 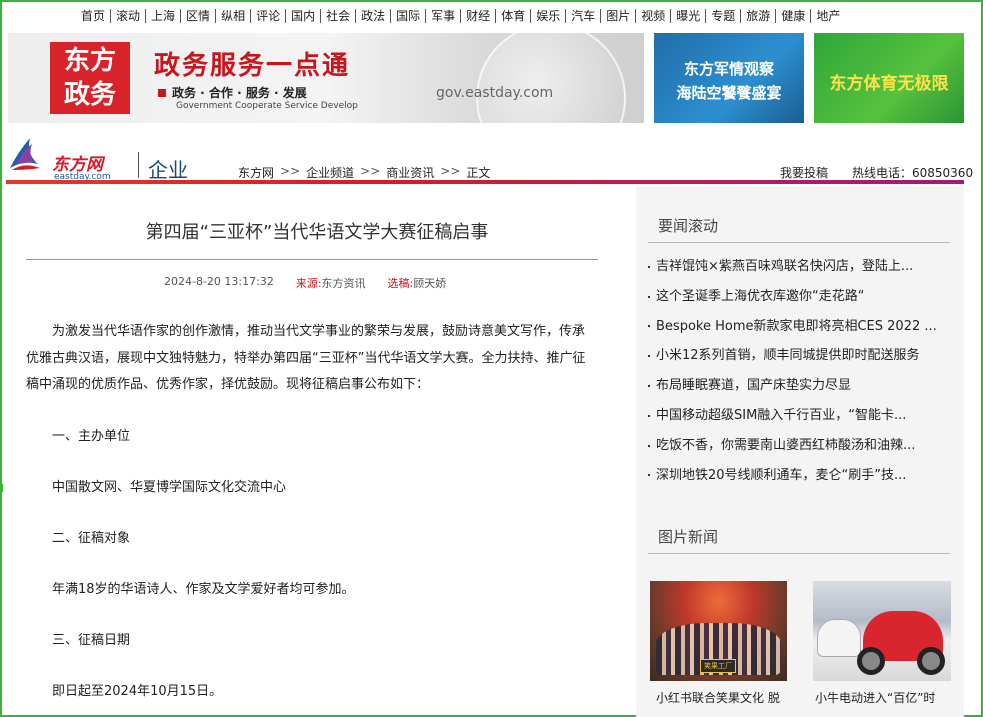 I want to click on breadcrumb: 东方网 >> 企业频道 >> 商业资讯 >> 正文, so click(x=364, y=172).